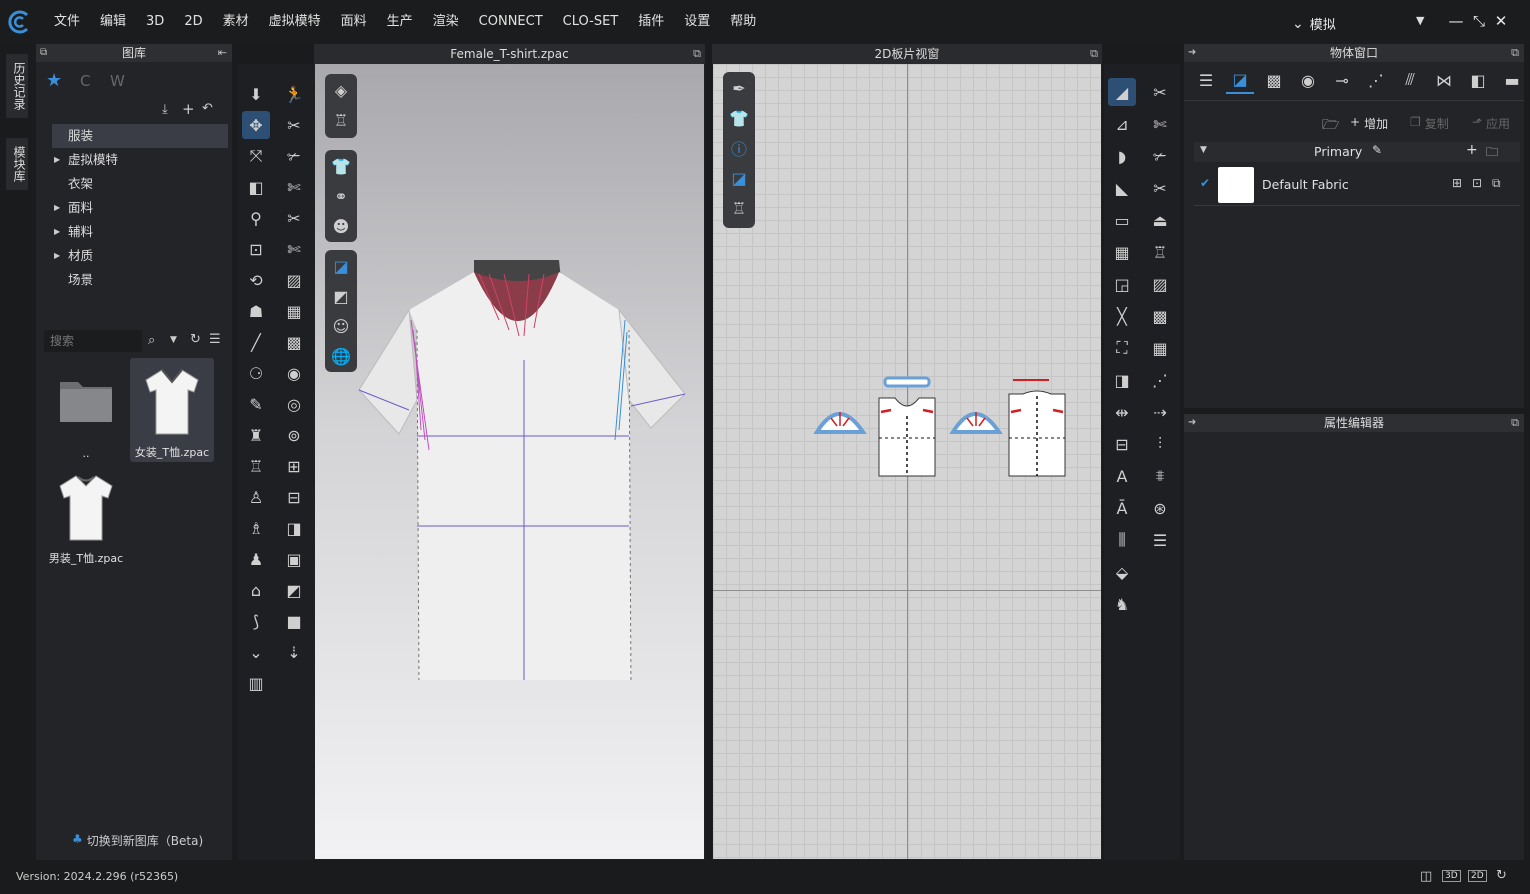 The height and width of the screenshot is (894, 1530). I want to click on style-line-icon: ✎, so click(256, 404).